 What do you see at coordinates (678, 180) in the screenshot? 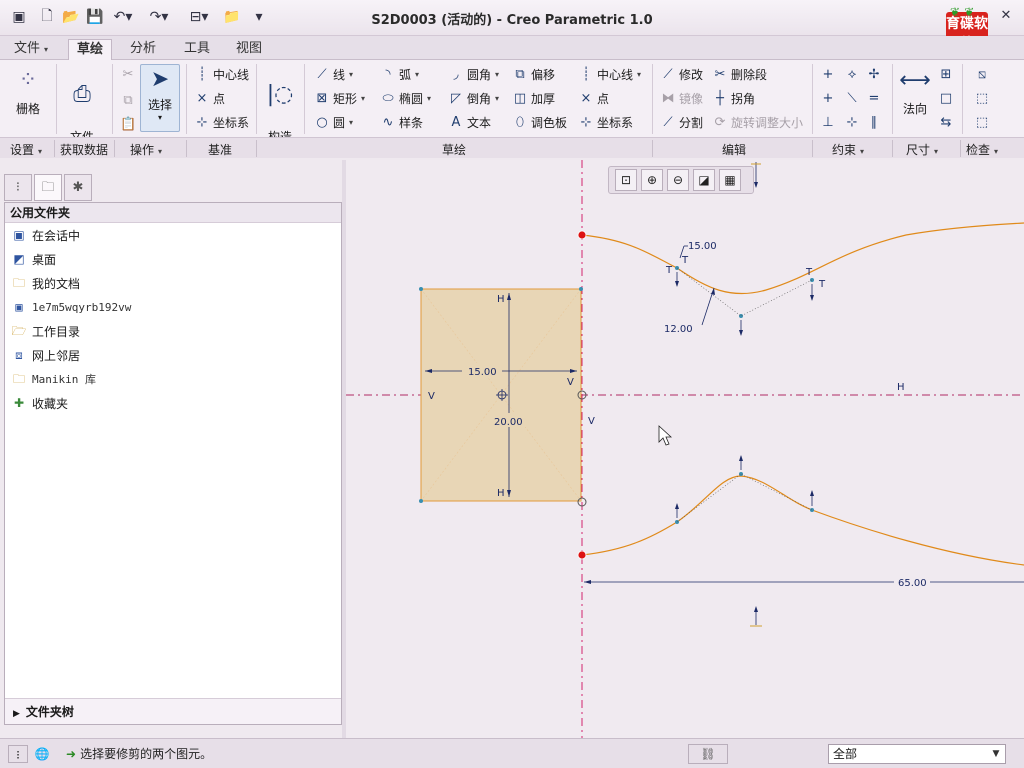
I see `zoom-out-icon: ⊖` at bounding box center [678, 180].